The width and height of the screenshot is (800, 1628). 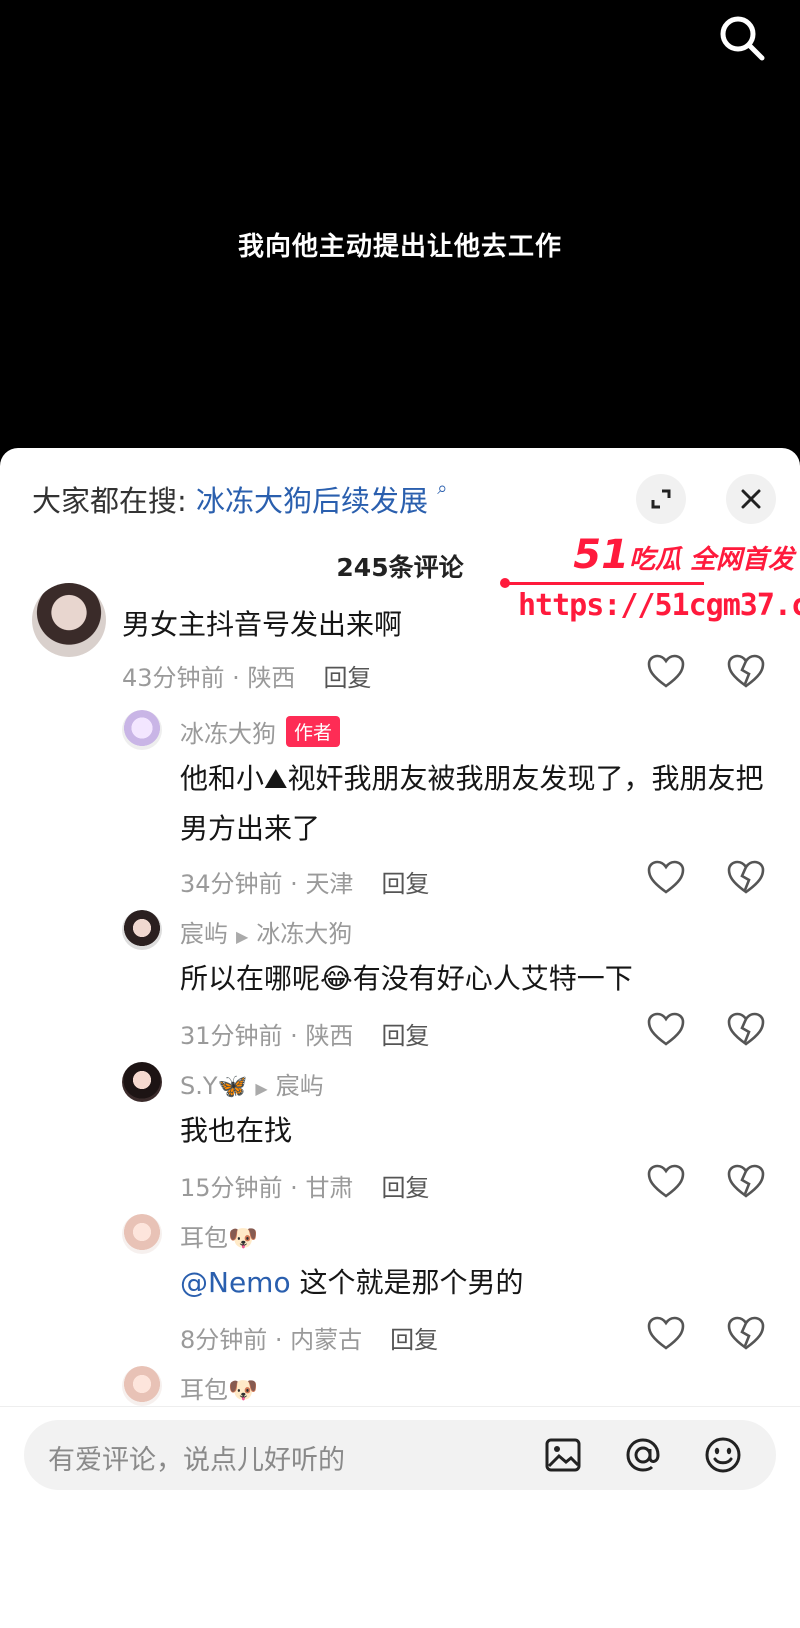 What do you see at coordinates (352, 1282) in the screenshot?
I see `comment-text: @Nemo 这个就是那个男的` at bounding box center [352, 1282].